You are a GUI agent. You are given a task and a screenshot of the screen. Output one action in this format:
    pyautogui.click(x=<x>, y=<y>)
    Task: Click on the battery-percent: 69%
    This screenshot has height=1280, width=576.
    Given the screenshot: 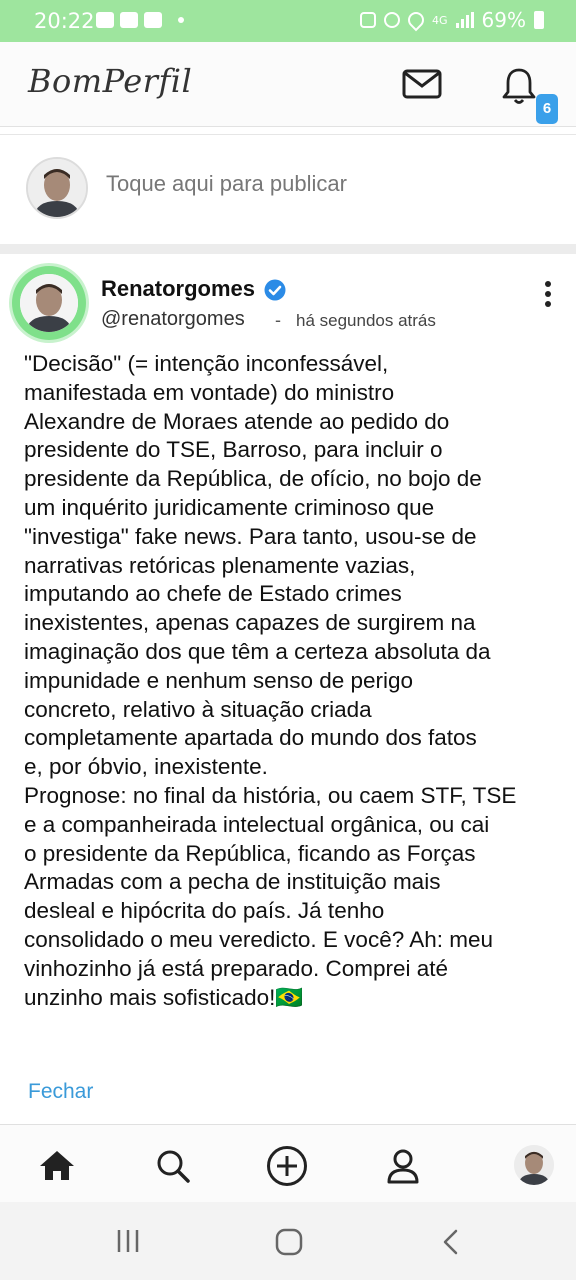 What is the action you would take?
    pyautogui.click(x=503, y=20)
    